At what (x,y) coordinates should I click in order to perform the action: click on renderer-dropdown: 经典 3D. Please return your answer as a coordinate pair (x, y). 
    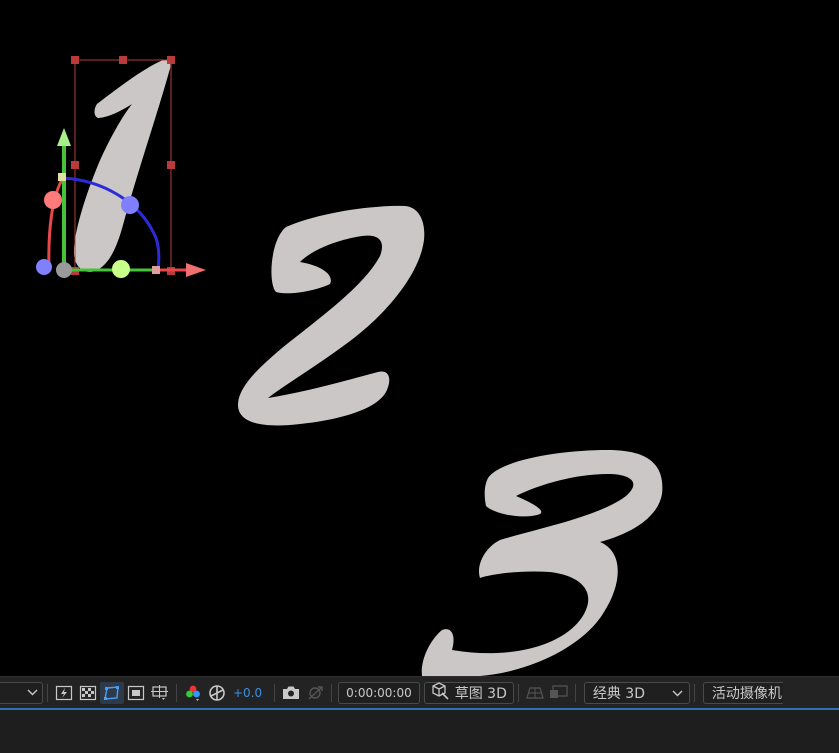
    Looking at the image, I should click on (636, 692).